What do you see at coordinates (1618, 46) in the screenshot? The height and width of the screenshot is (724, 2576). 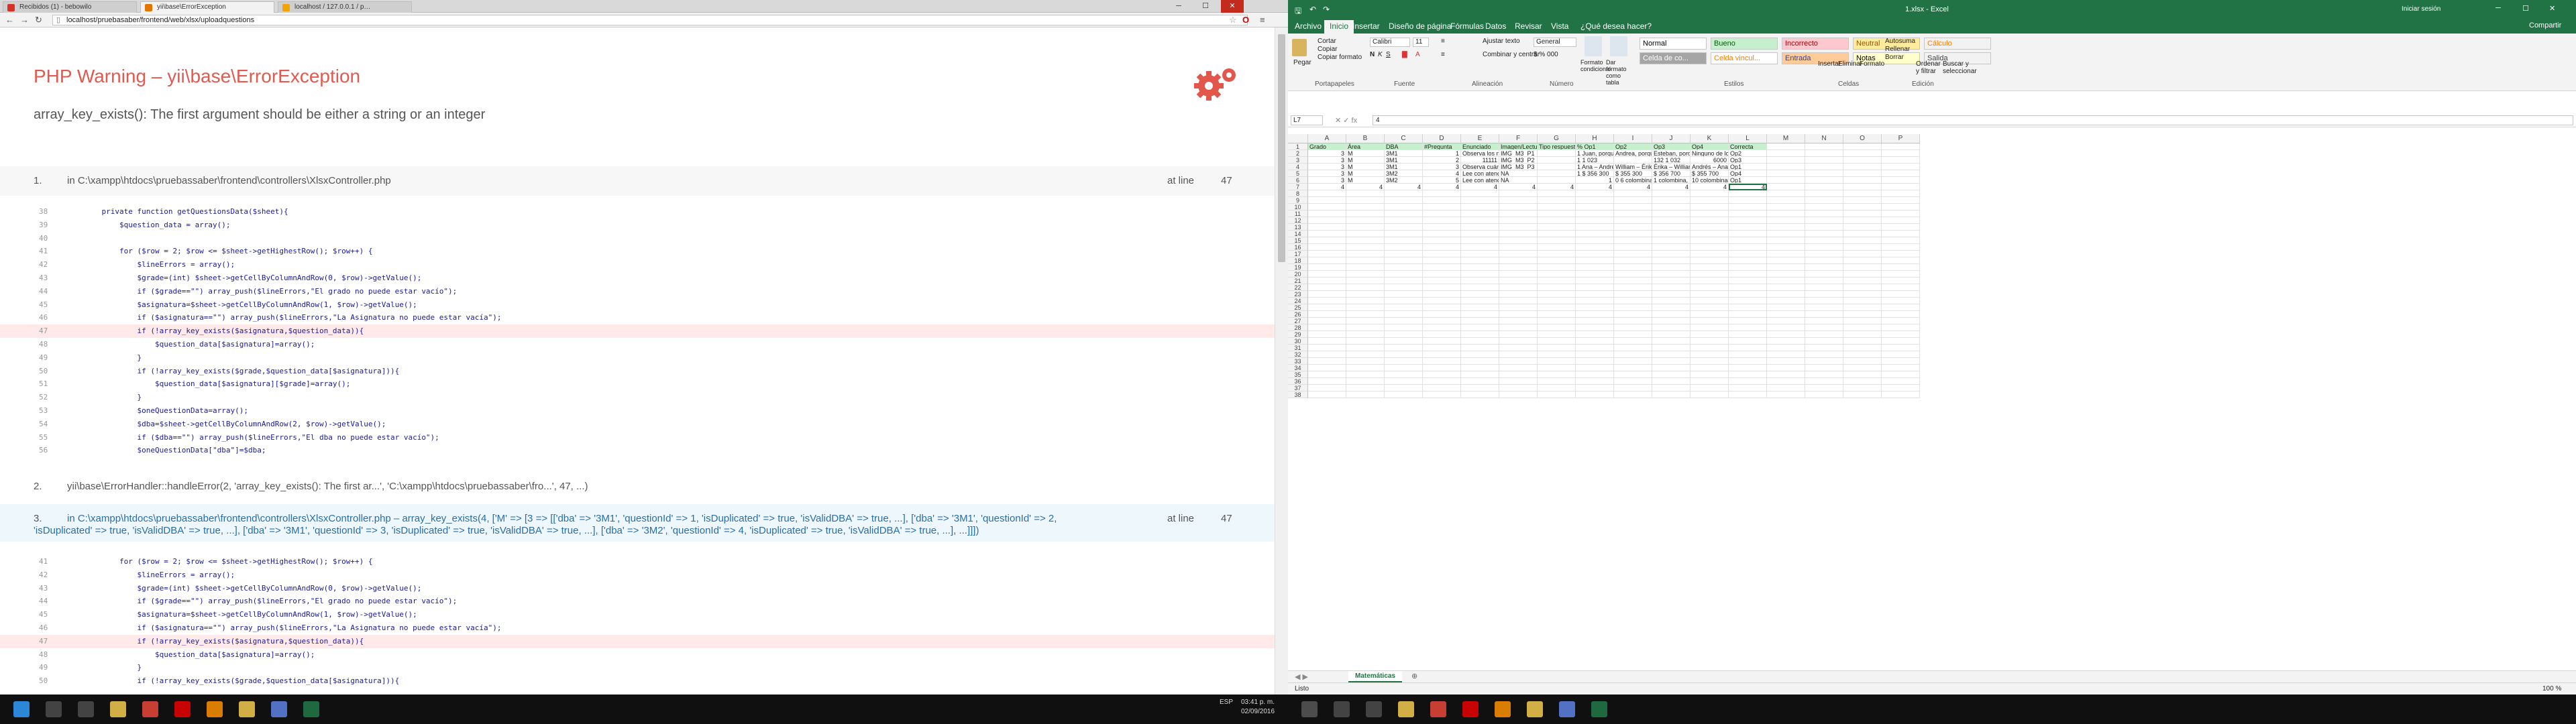 I see `format-table-icon` at bounding box center [1618, 46].